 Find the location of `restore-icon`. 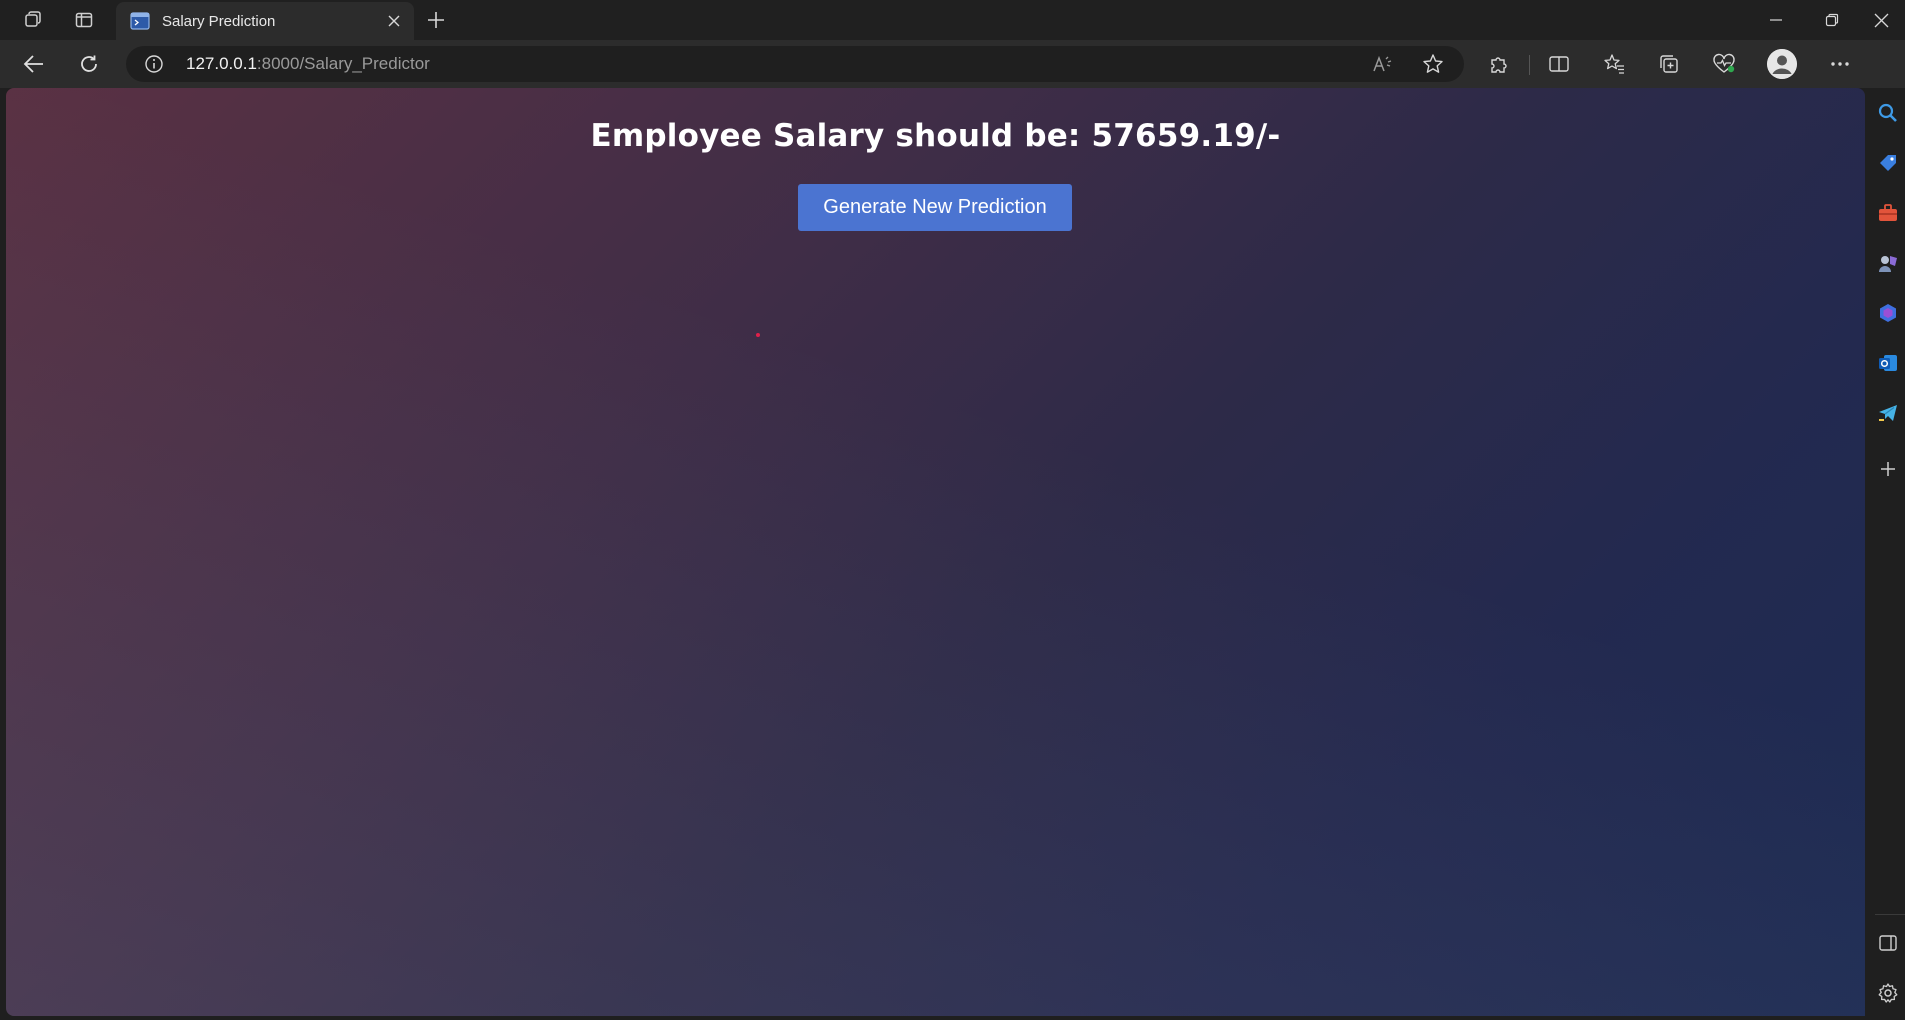

restore-icon is located at coordinates (1832, 20).